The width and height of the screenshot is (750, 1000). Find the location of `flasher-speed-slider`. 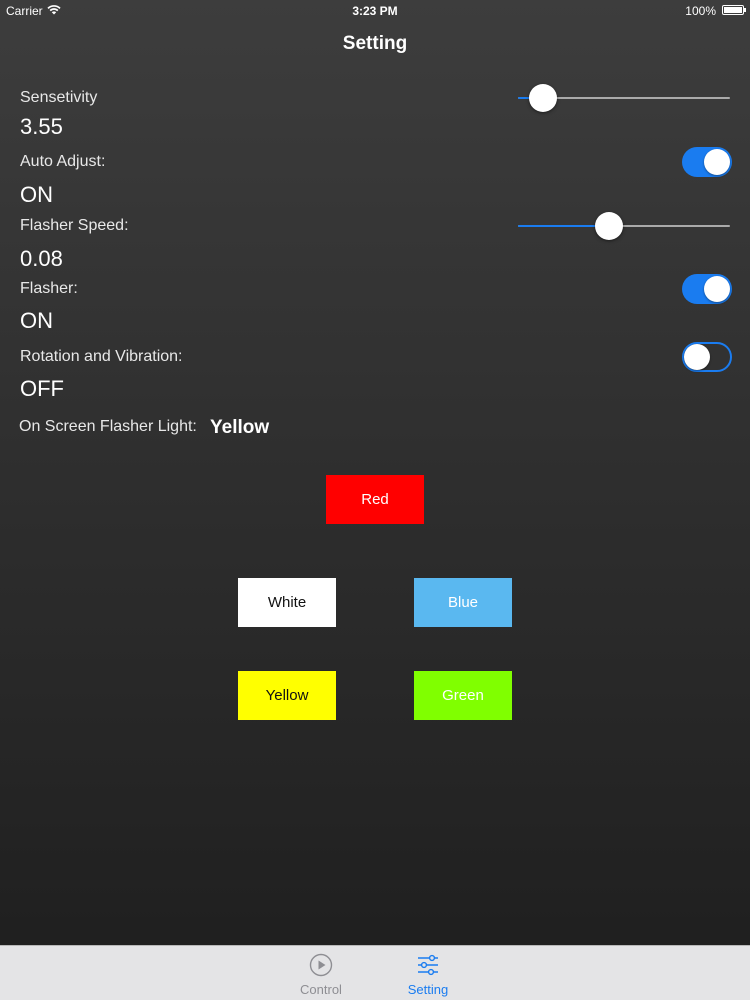

flasher-speed-slider is located at coordinates (624, 226).